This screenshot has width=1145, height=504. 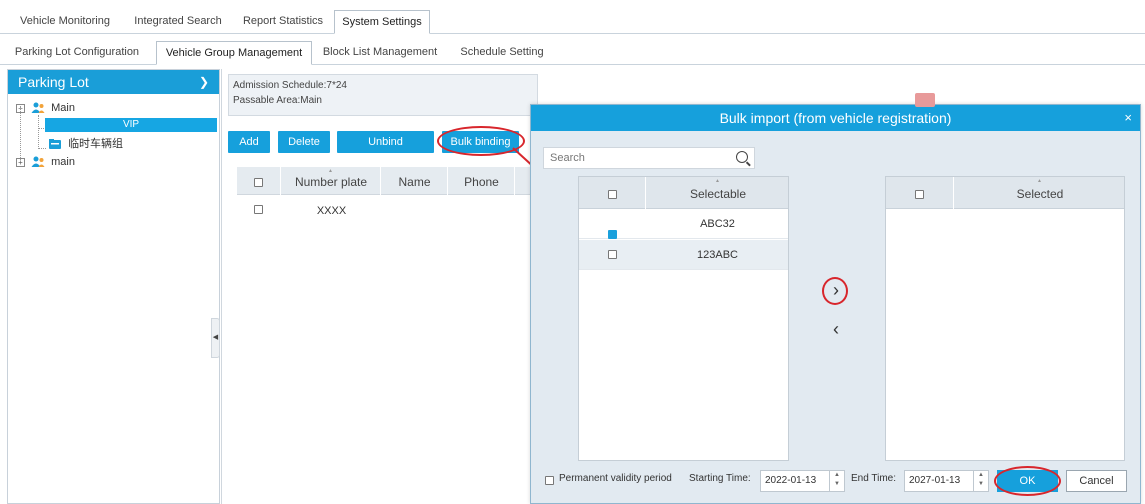 What do you see at coordinates (20, 162) in the screenshot?
I see `expand-icon: +` at bounding box center [20, 162].